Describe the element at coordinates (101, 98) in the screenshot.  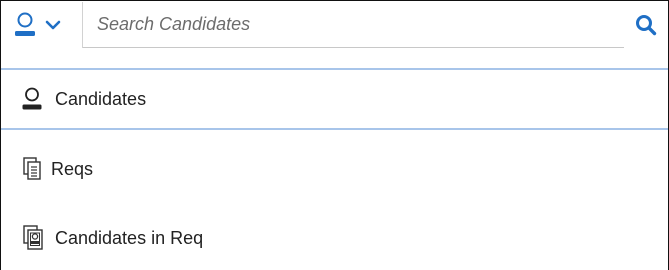
I see `dropdown-item-label: Candidates` at that location.